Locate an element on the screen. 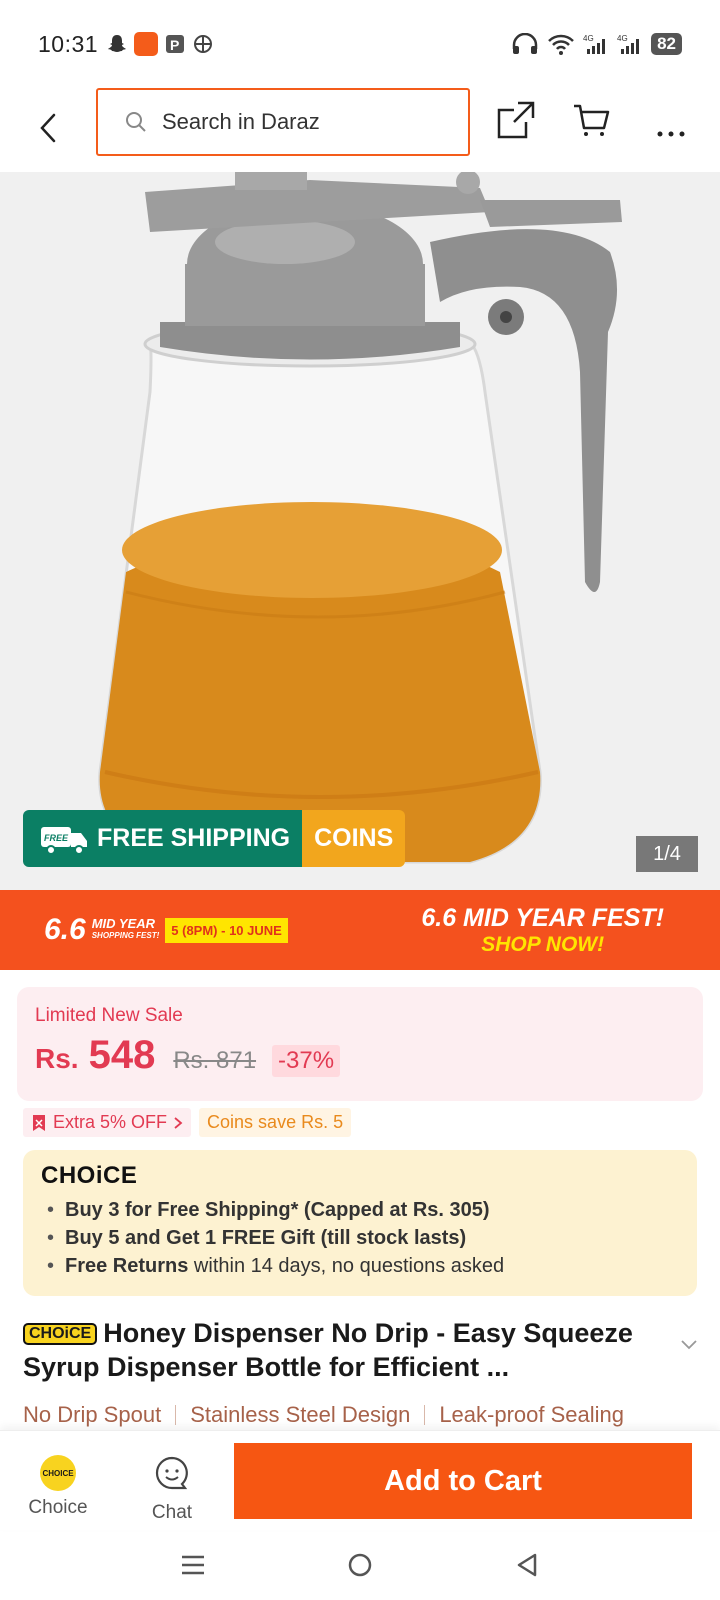 The image size is (720, 1600). voucher-icon is located at coordinates (39, 1122).